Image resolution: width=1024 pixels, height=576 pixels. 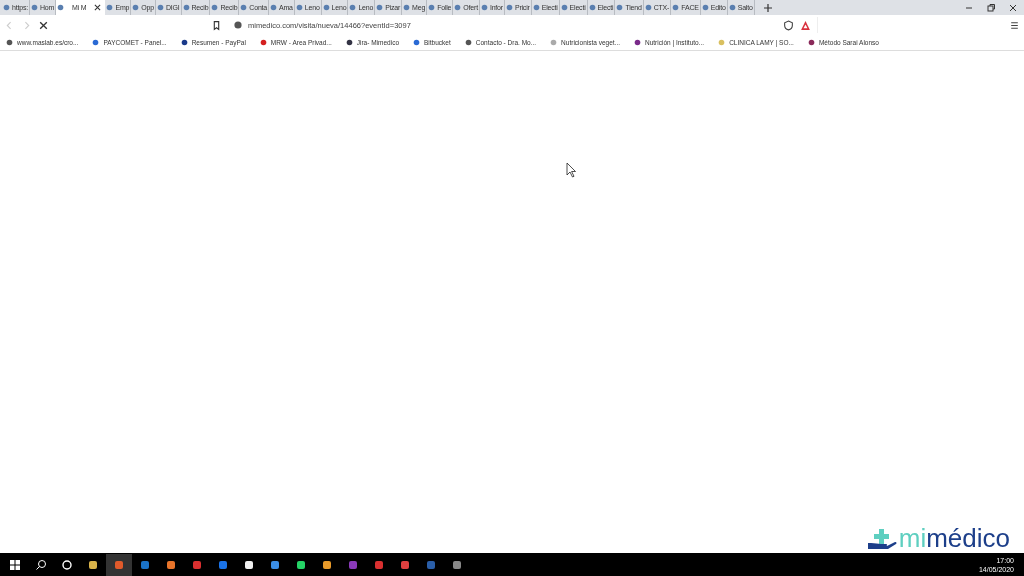 What do you see at coordinates (881, 539) in the screenshot?
I see `hand-cross-icon` at bounding box center [881, 539].